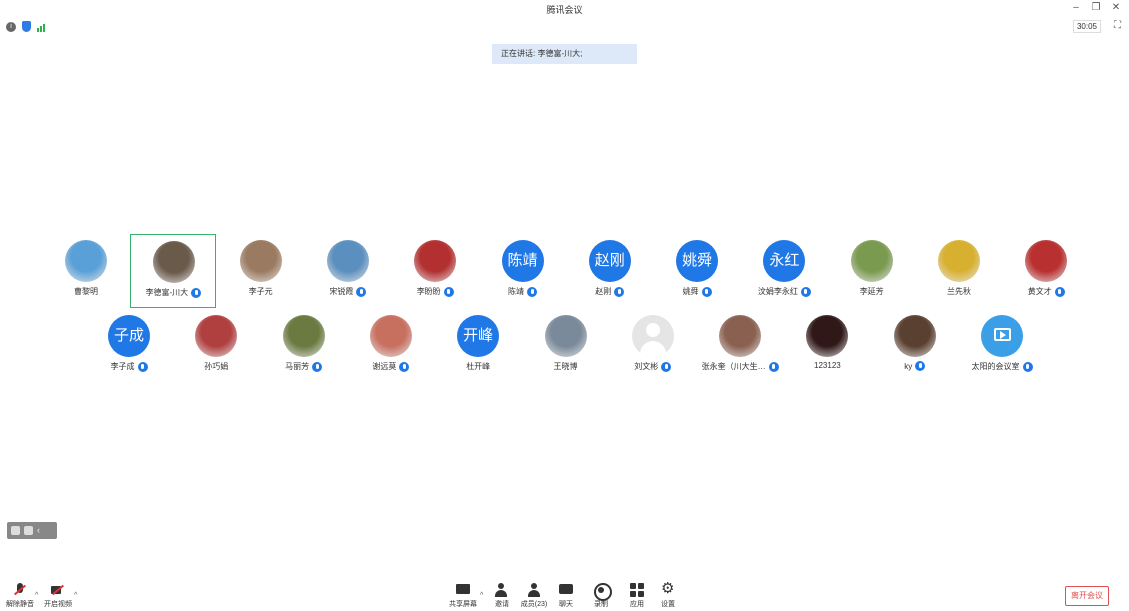  I want to click on window-title: 腾讯会议, so click(564, 10).